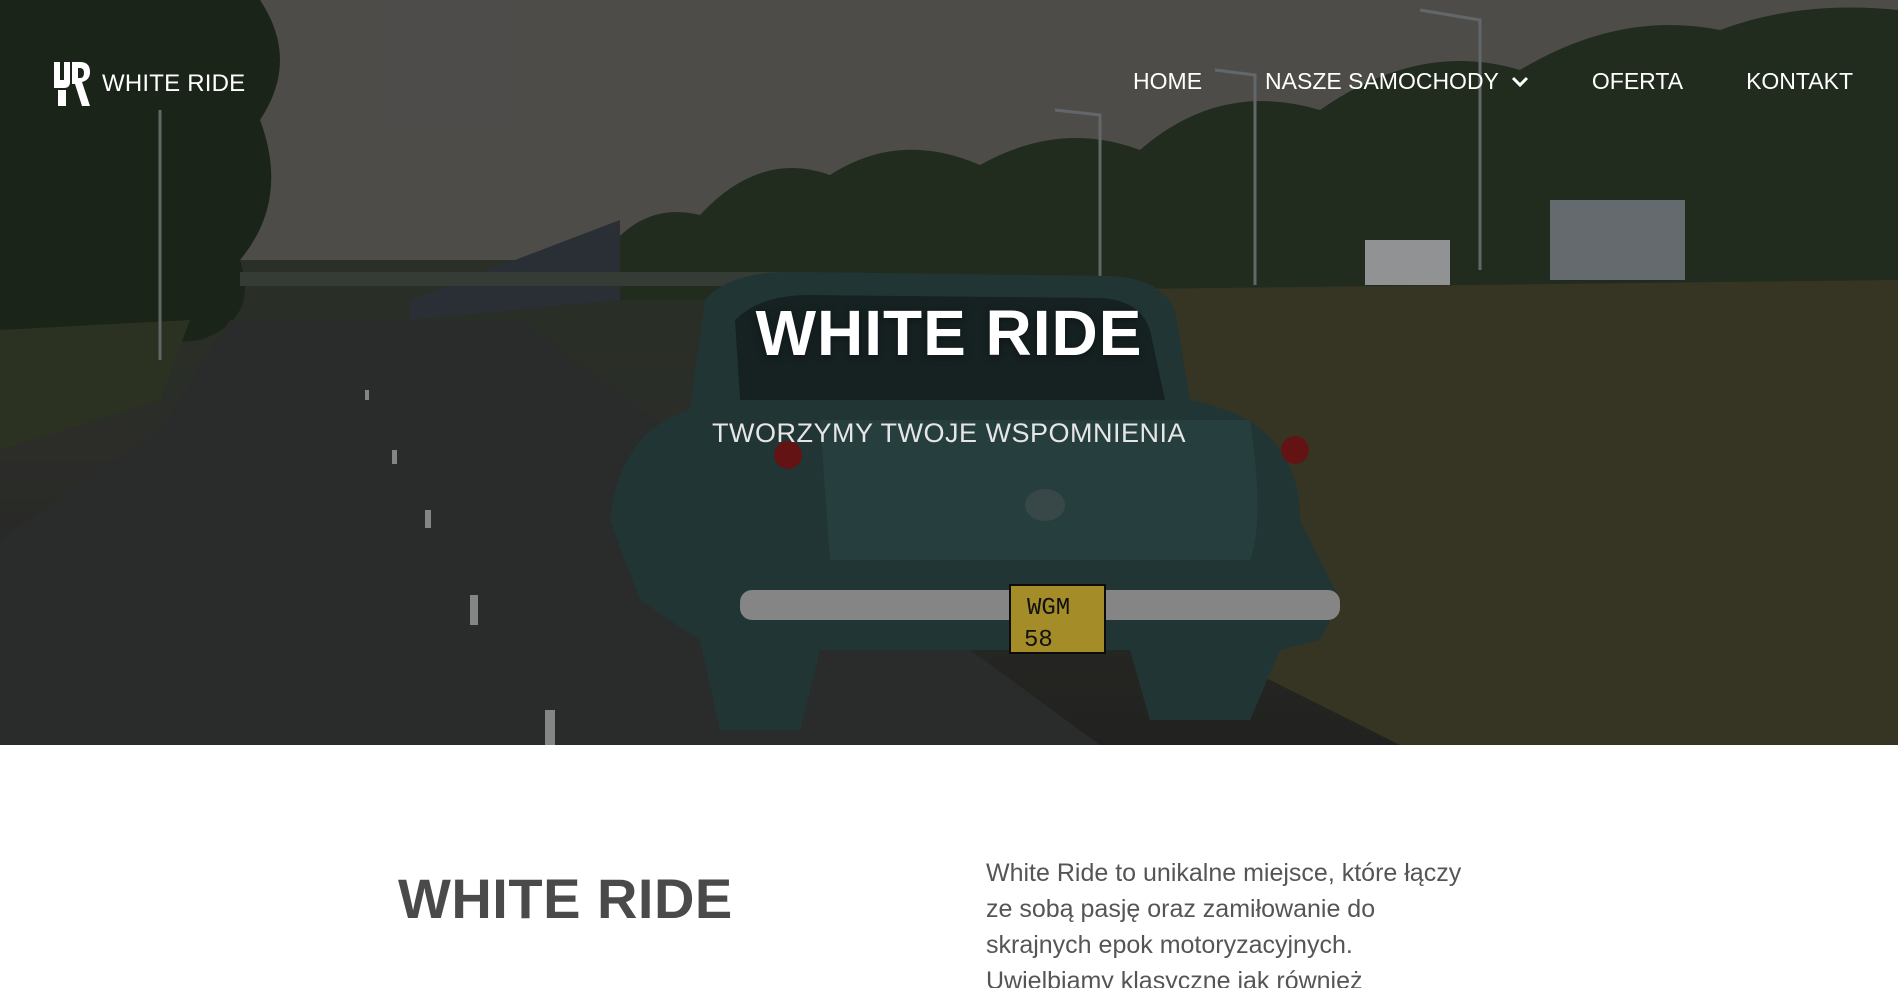 Image resolution: width=1898 pixels, height=988 pixels. Describe the element at coordinates (948, 433) in the screenshot. I see `hero-subtitle: TWORZYMY TWOJE WSPOMNIENIA` at that location.